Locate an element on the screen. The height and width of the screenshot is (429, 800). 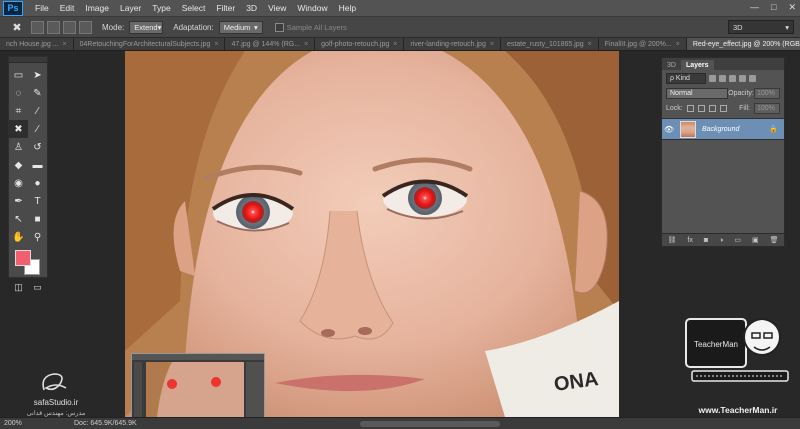
tab-document: nch House.jpg ... × is located at coordinates (37, 44).